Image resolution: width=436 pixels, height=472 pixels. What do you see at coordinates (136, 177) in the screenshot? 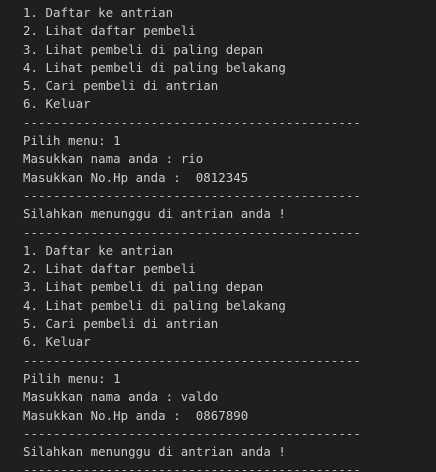
I see `phone-prompt: Masukkan No.Hp anda : 0812345` at bounding box center [136, 177].